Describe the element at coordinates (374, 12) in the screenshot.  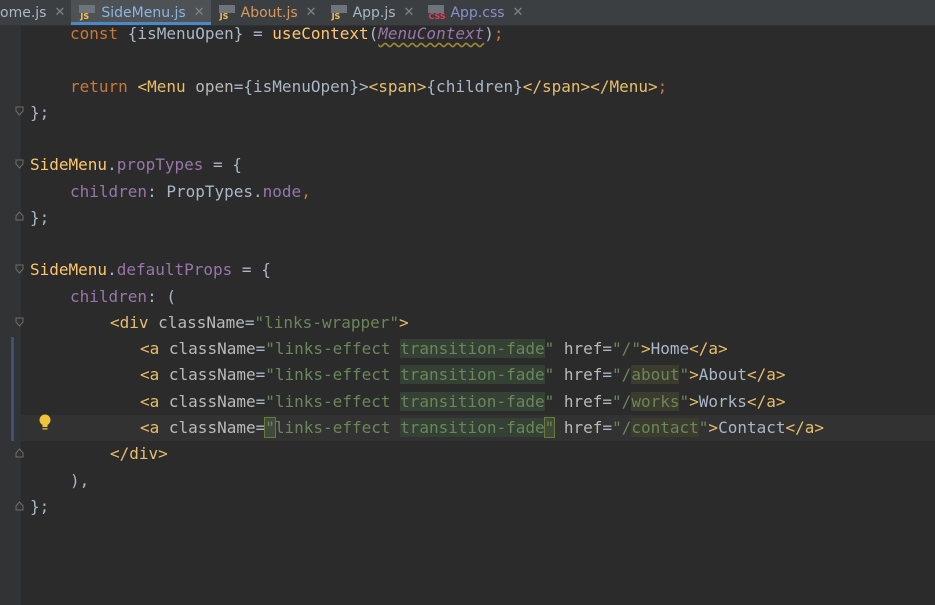
I see `tab-label: App.js` at that location.